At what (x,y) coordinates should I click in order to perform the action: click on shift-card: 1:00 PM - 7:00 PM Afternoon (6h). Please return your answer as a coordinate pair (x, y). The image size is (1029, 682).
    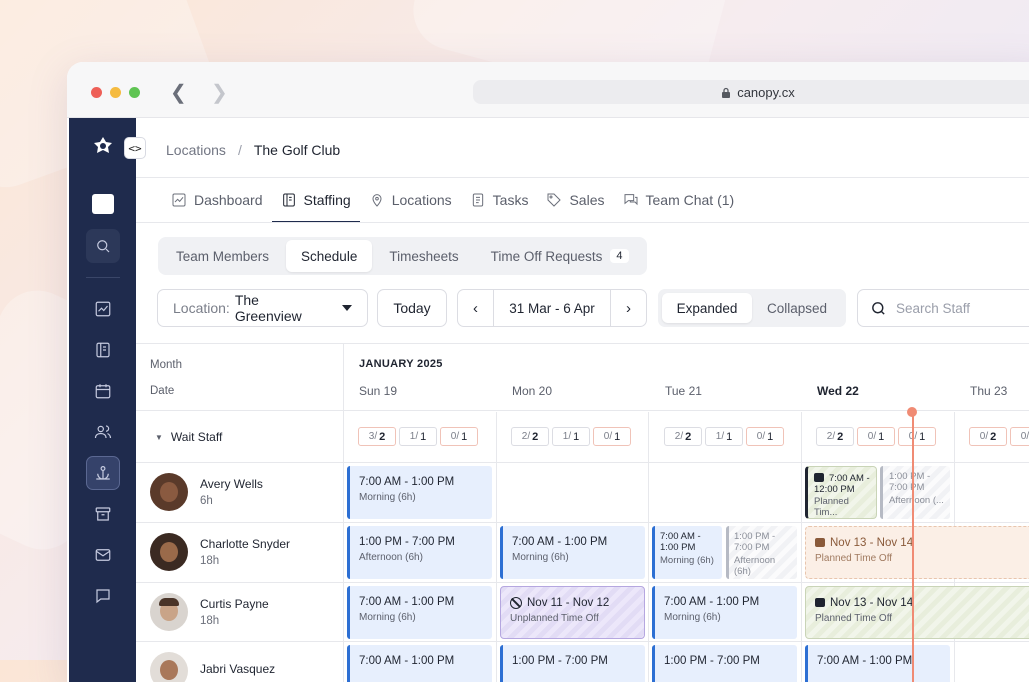
    Looking at the image, I should click on (419, 552).